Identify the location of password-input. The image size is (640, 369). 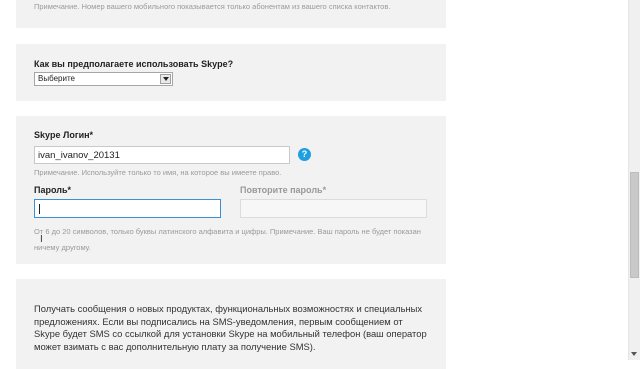
(127, 208).